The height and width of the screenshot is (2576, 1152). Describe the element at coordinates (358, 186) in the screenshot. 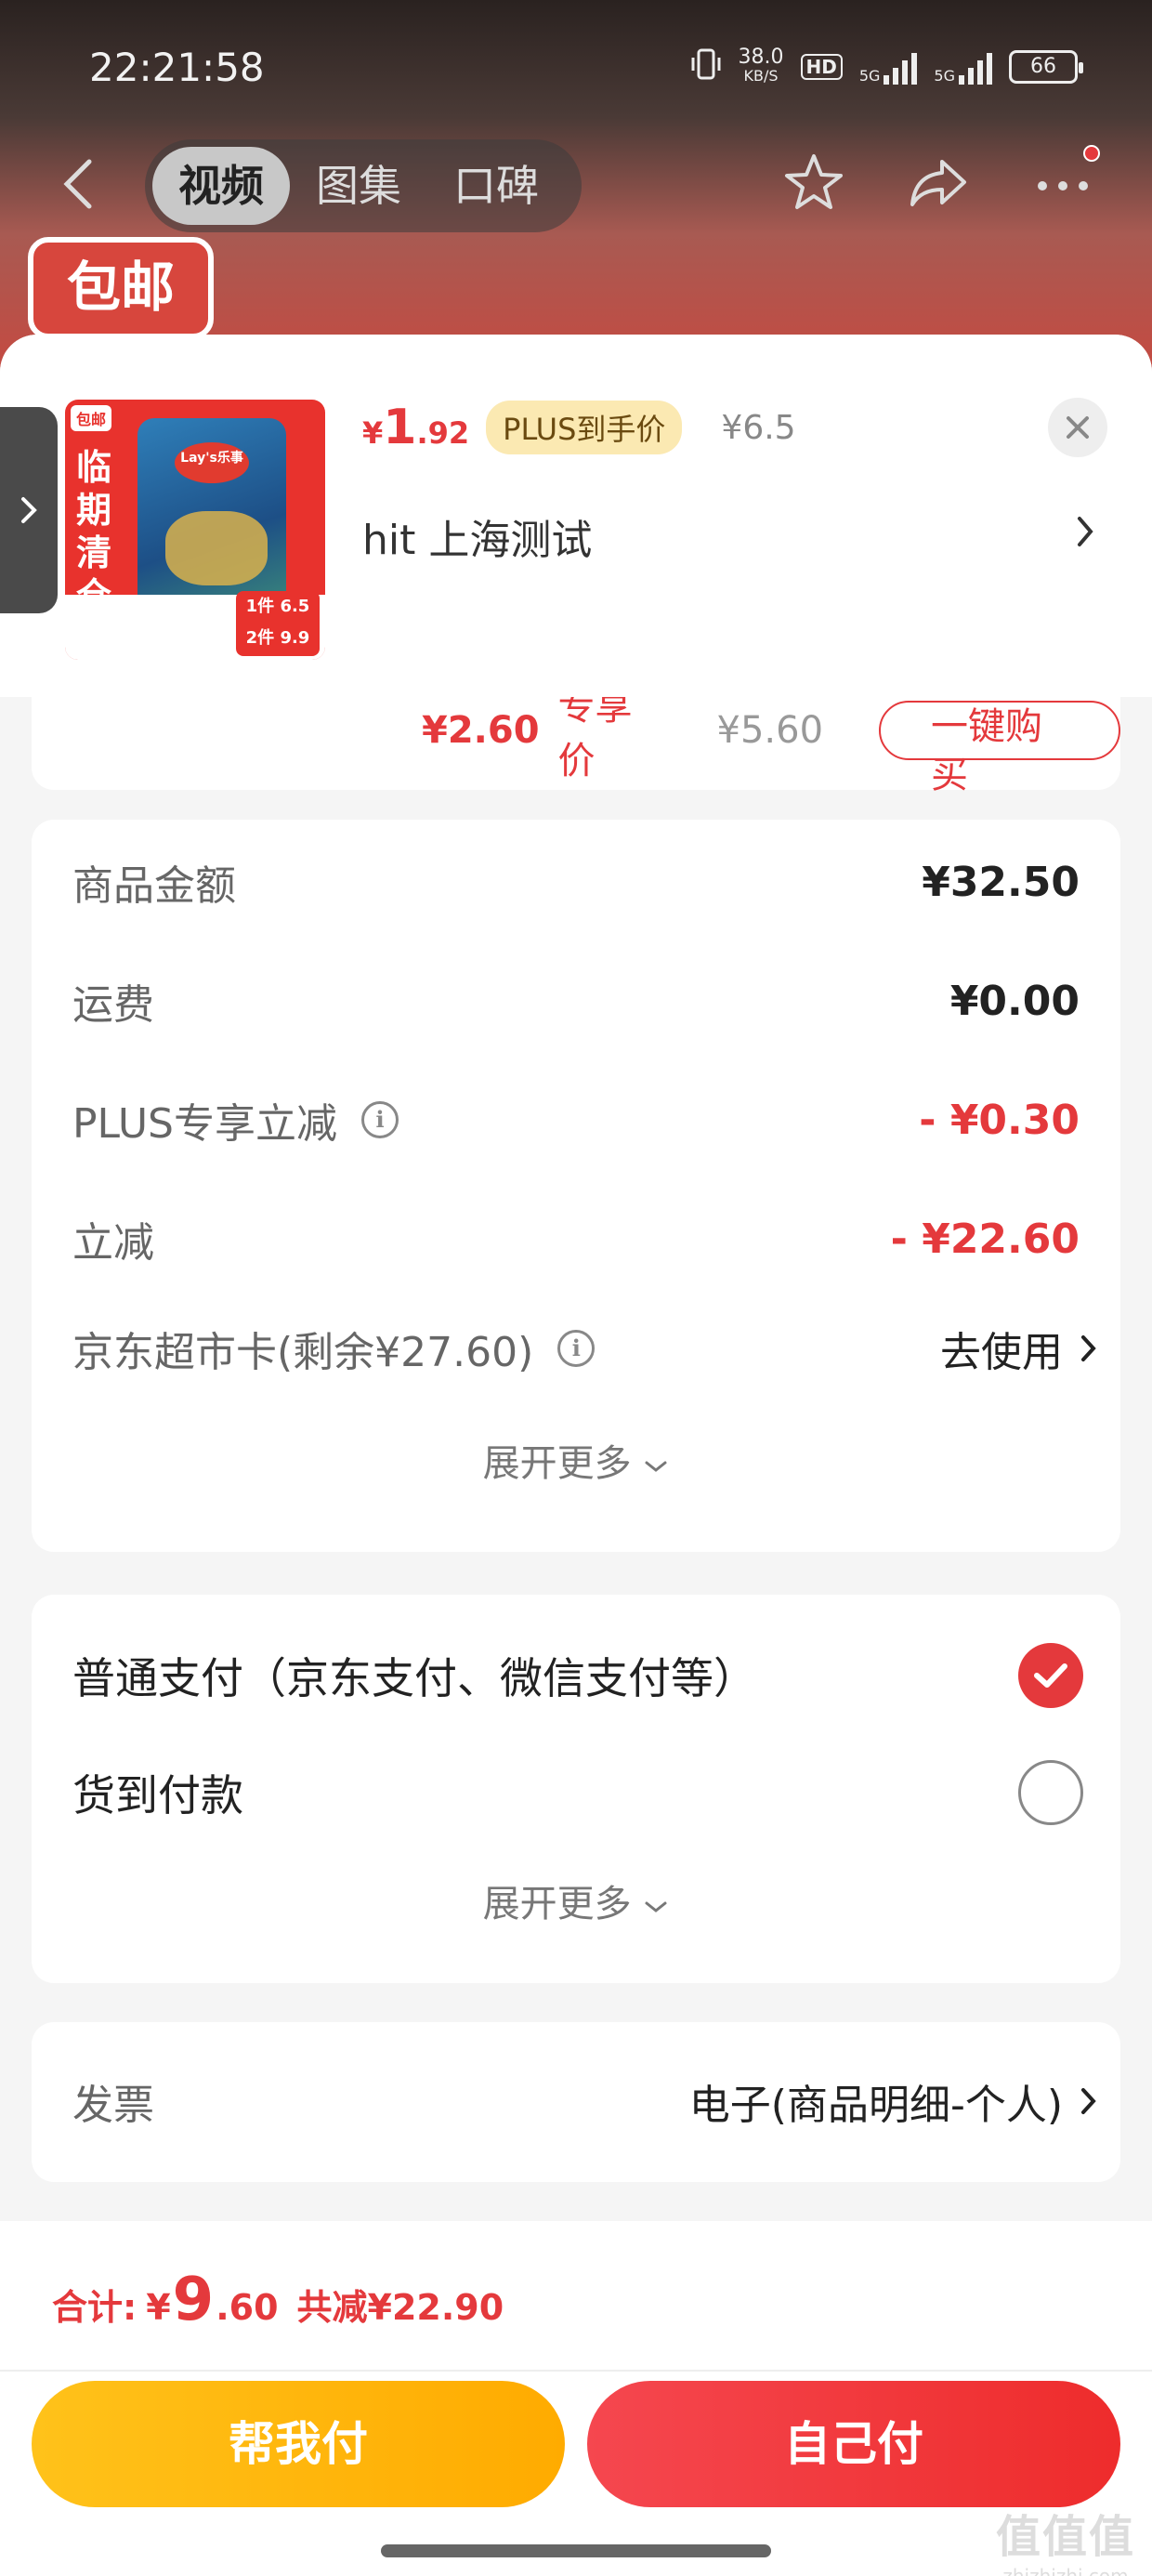

I see `tab-gallery: 图集` at that location.